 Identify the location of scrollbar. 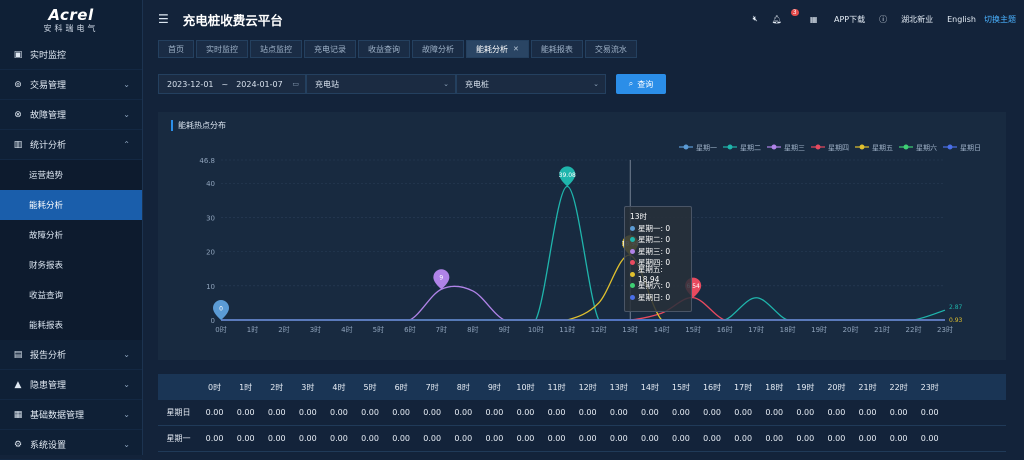
(1015, 257).